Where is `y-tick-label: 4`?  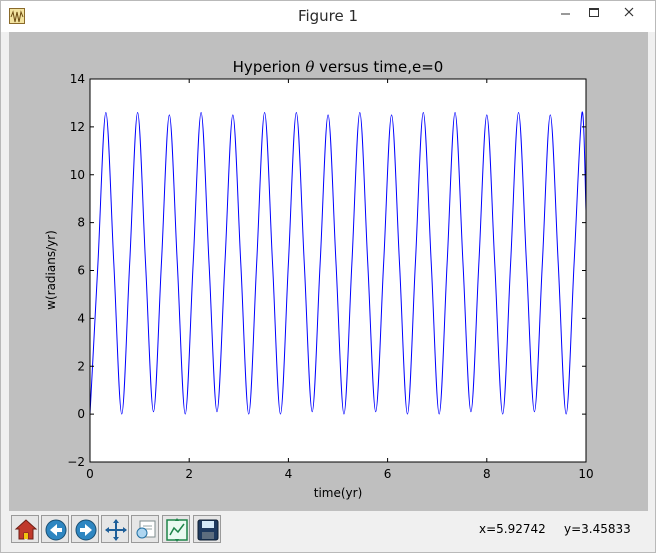 y-tick-label: 4 is located at coordinates (81, 318).